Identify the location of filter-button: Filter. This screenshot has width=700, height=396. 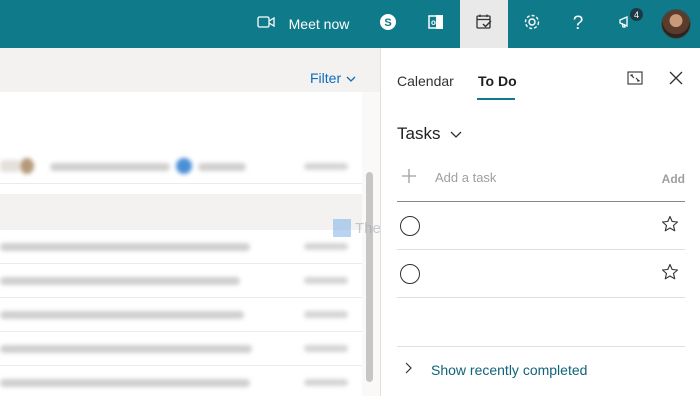
(333, 78).